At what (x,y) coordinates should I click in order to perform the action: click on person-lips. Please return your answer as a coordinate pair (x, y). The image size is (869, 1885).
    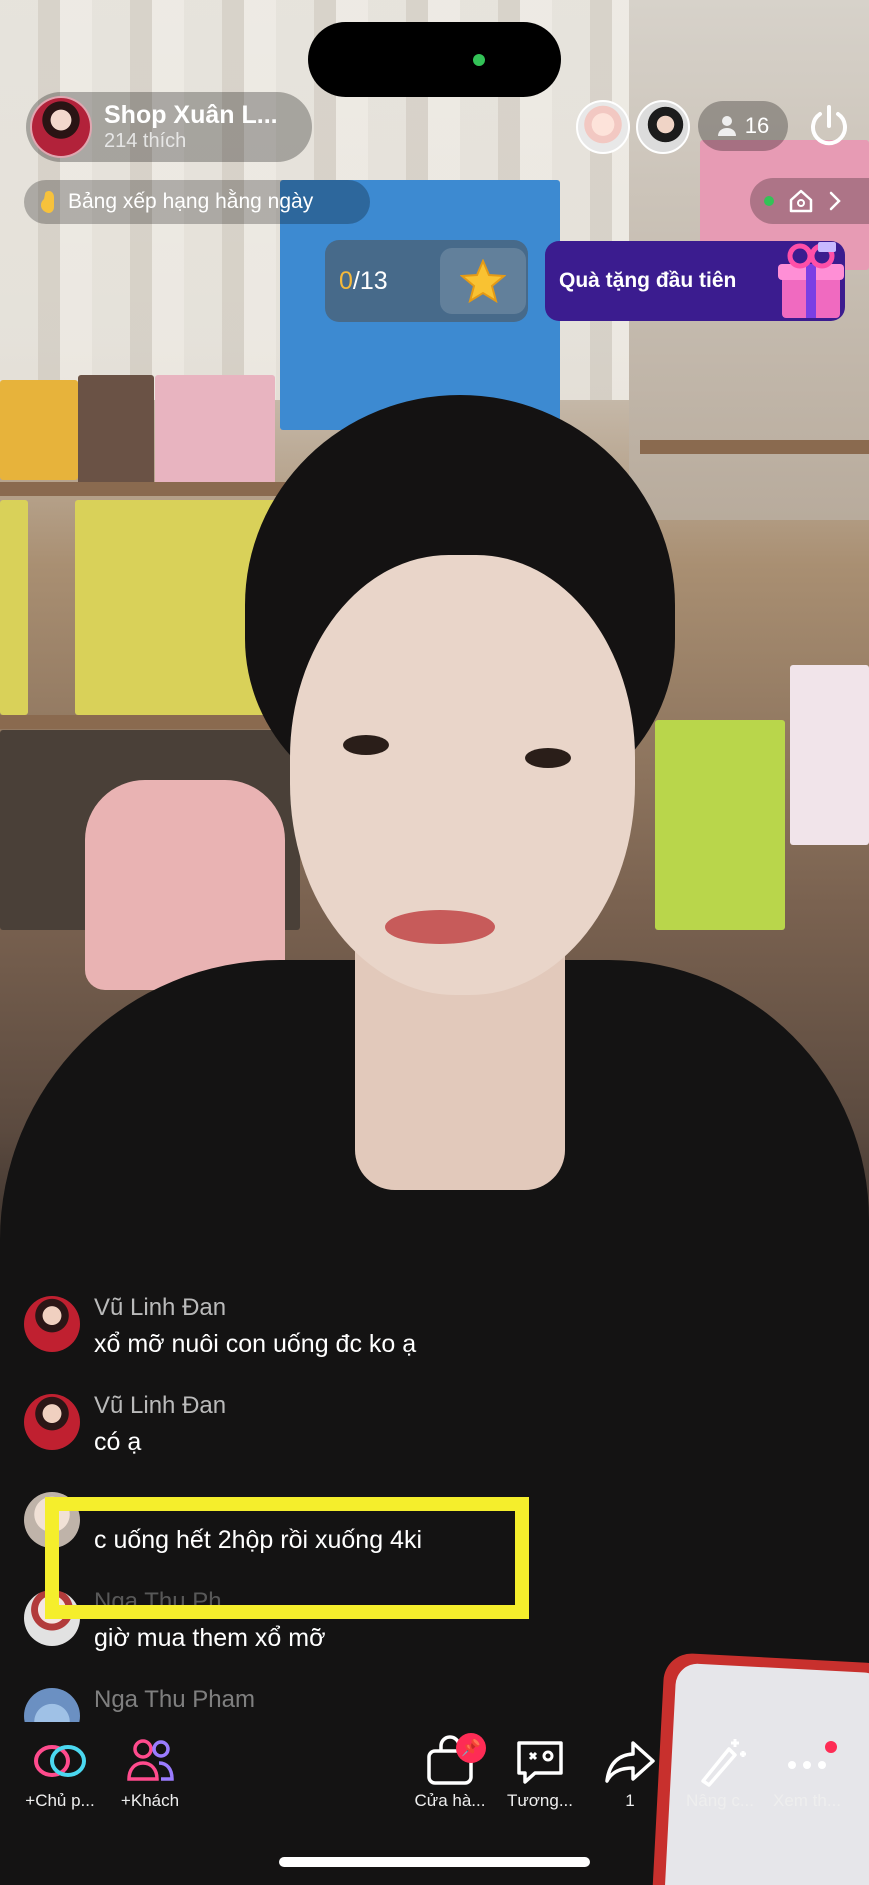
    Looking at the image, I should click on (440, 927).